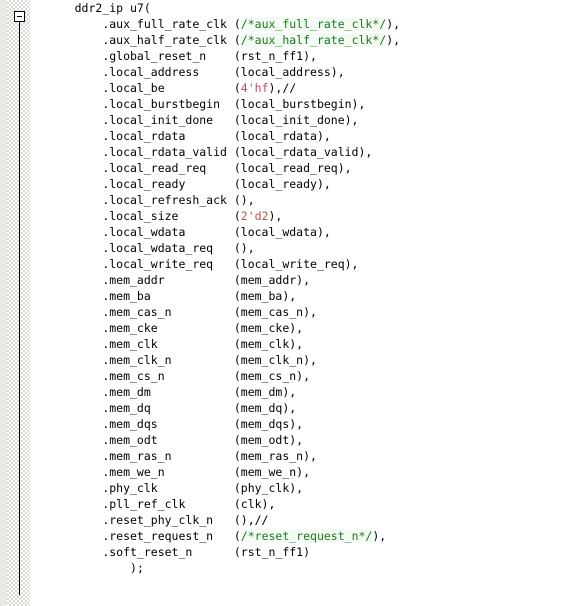  What do you see at coordinates (307, 520) in the screenshot?
I see `code-line: .reset_phy_clk_n (),//` at bounding box center [307, 520].